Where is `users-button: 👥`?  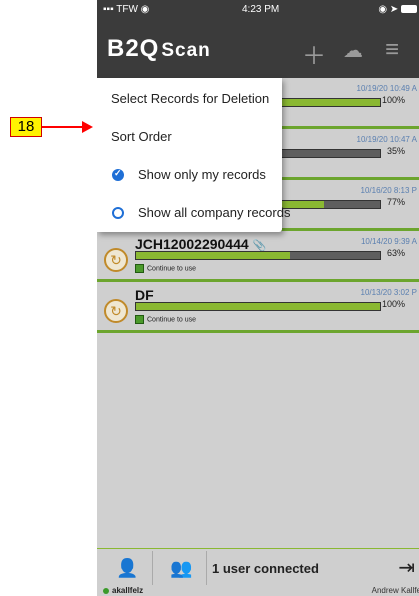 users-button: 👥 is located at coordinates (182, 568).